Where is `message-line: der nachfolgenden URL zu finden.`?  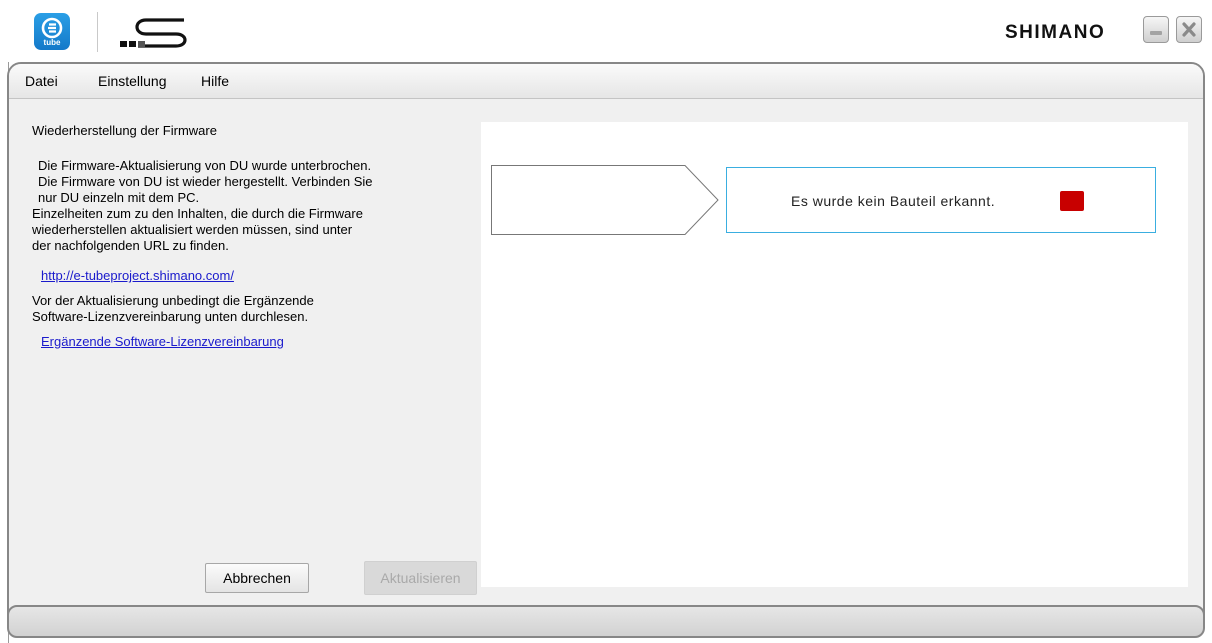 message-line: der nachfolgenden URL zu finden. is located at coordinates (130, 245).